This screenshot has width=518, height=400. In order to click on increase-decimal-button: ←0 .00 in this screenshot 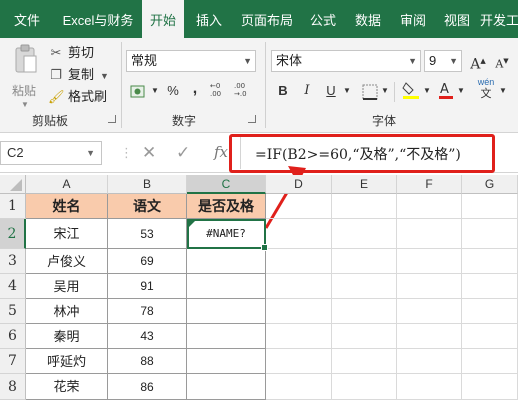, I will do `click(219, 91)`.